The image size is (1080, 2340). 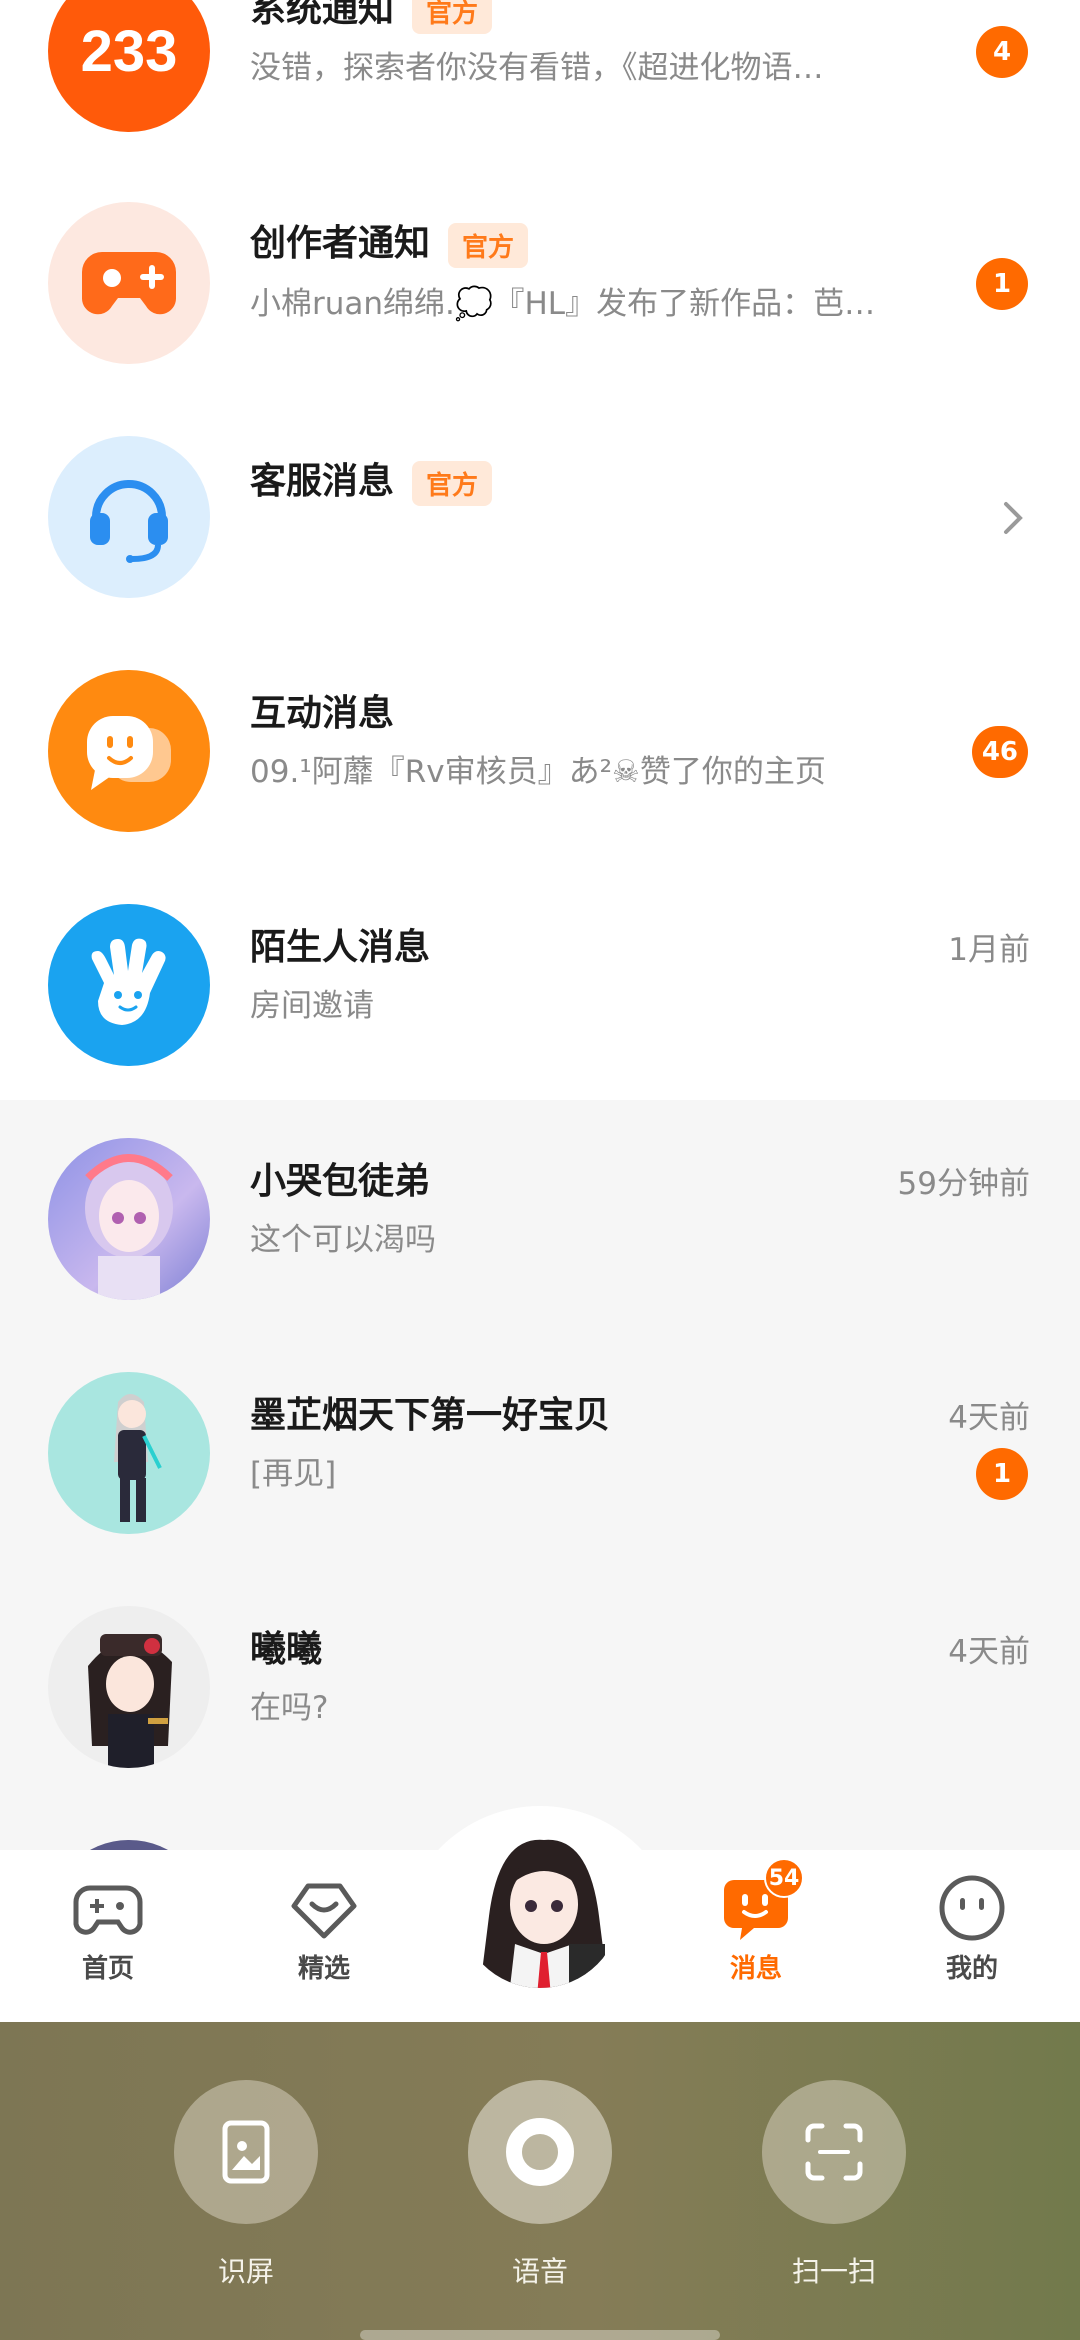 What do you see at coordinates (129, 517) in the screenshot?
I see `headset-icon` at bounding box center [129, 517].